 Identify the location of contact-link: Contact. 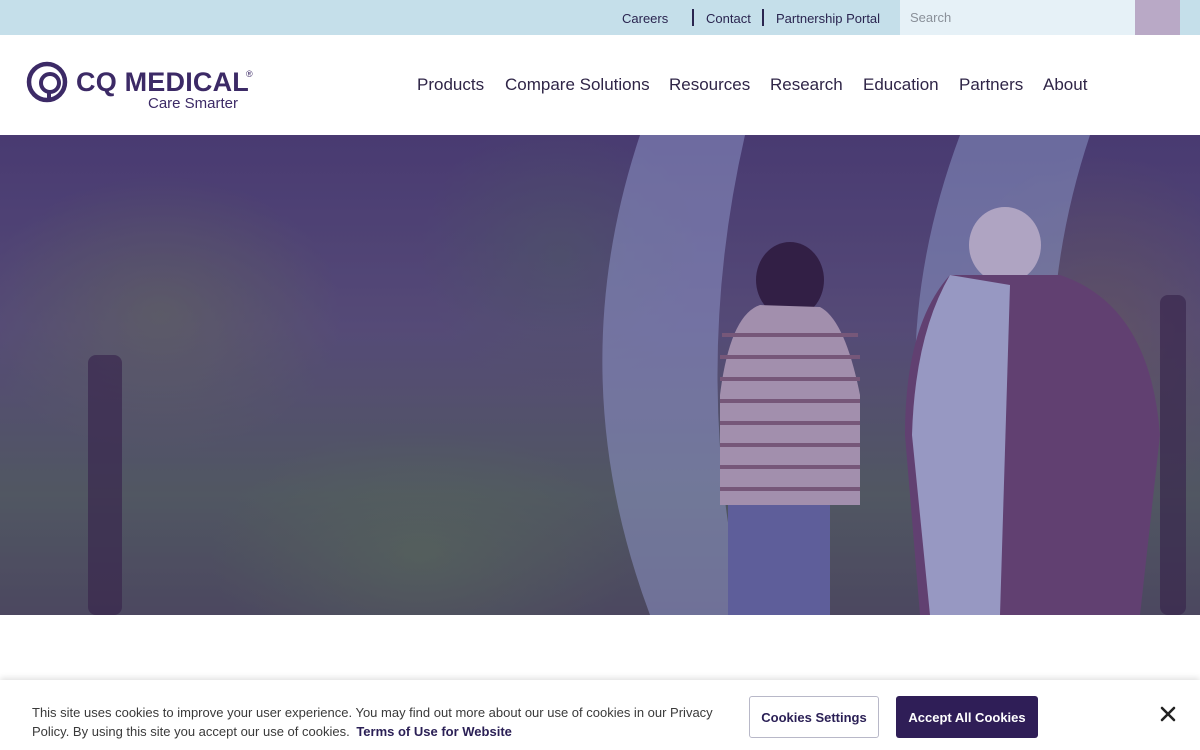
(728, 18).